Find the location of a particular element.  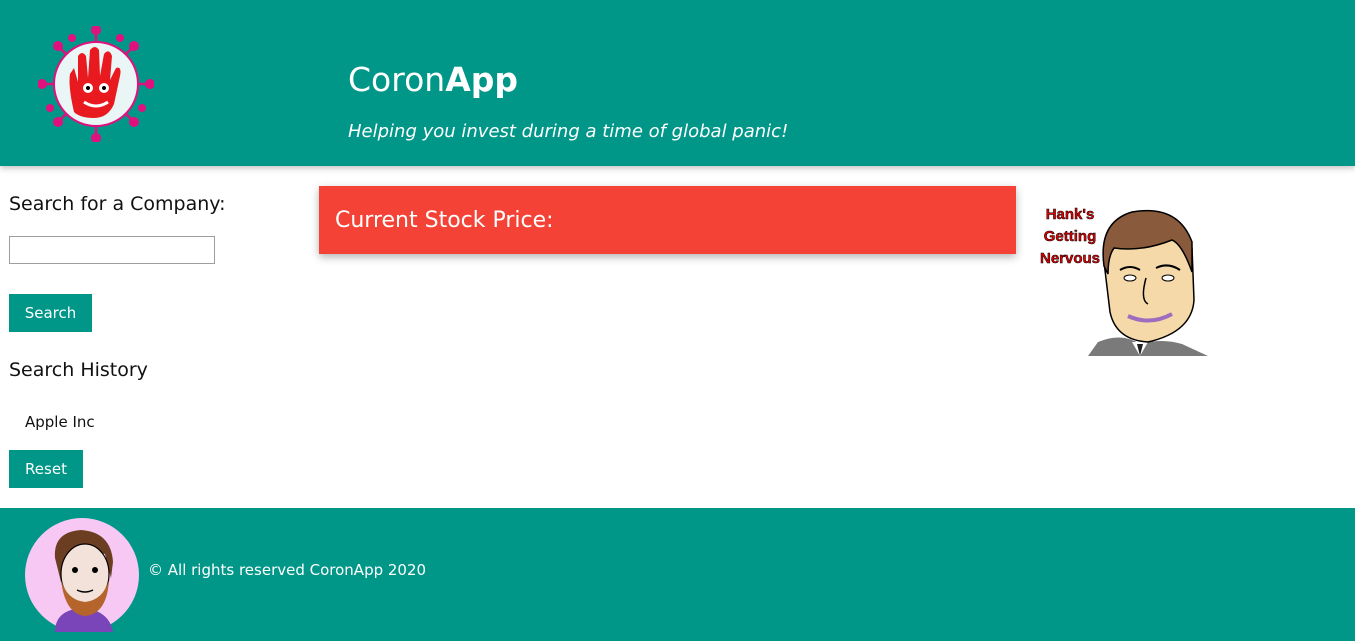

reset-button: Reset is located at coordinates (46, 469).